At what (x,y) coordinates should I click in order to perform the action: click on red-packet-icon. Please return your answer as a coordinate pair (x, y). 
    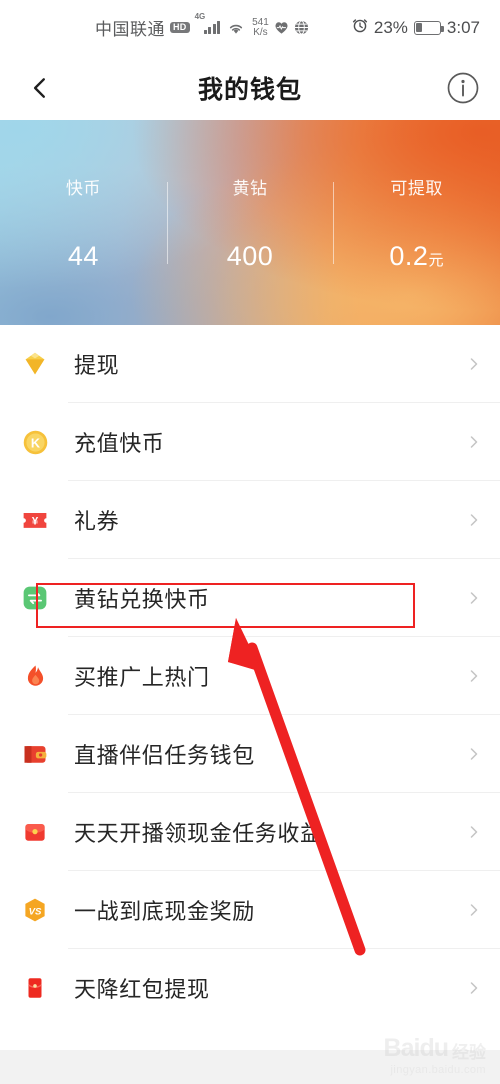
    Looking at the image, I should click on (35, 832).